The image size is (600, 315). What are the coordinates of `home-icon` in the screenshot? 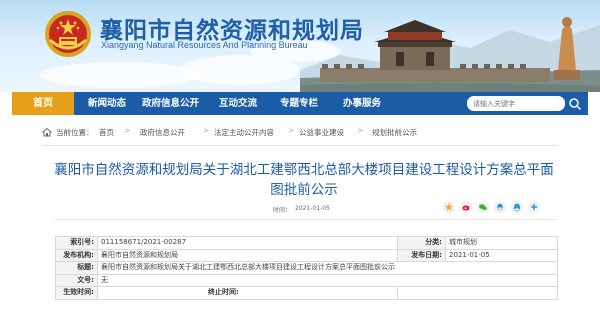 It's located at (47, 132).